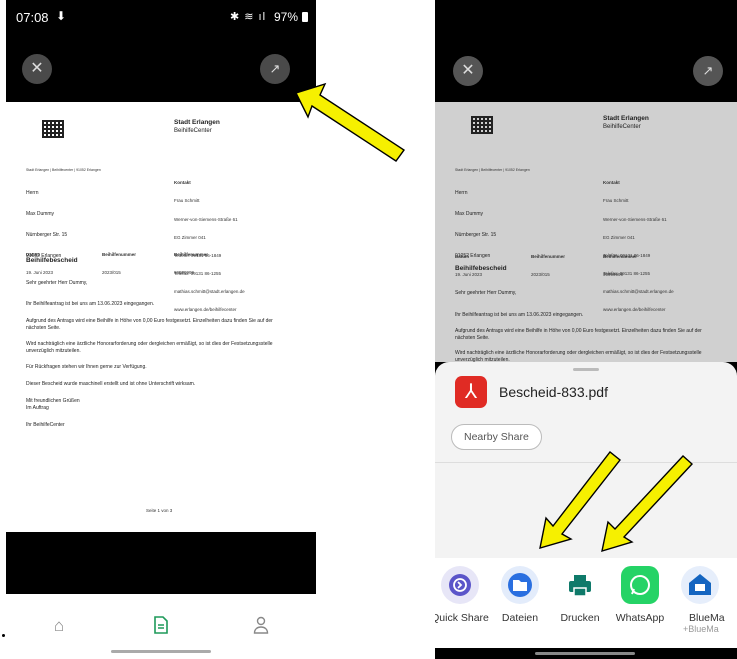 The image size is (737, 659). I want to click on profile-icon, so click(261, 627).